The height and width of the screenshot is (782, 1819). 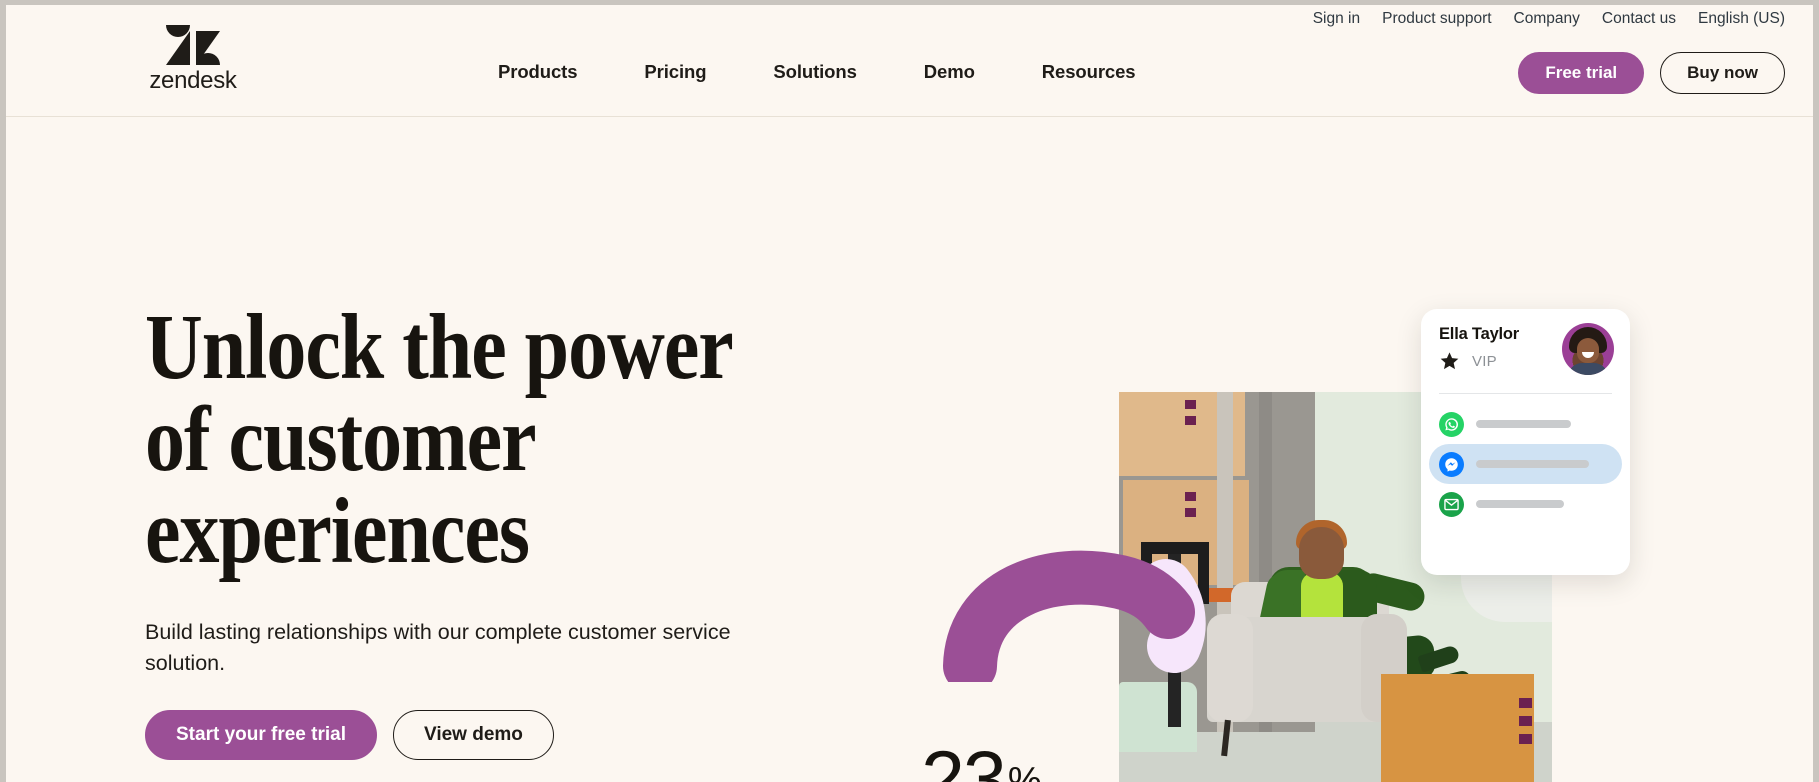 What do you see at coordinates (1449, 361) in the screenshot?
I see `star-icon` at bounding box center [1449, 361].